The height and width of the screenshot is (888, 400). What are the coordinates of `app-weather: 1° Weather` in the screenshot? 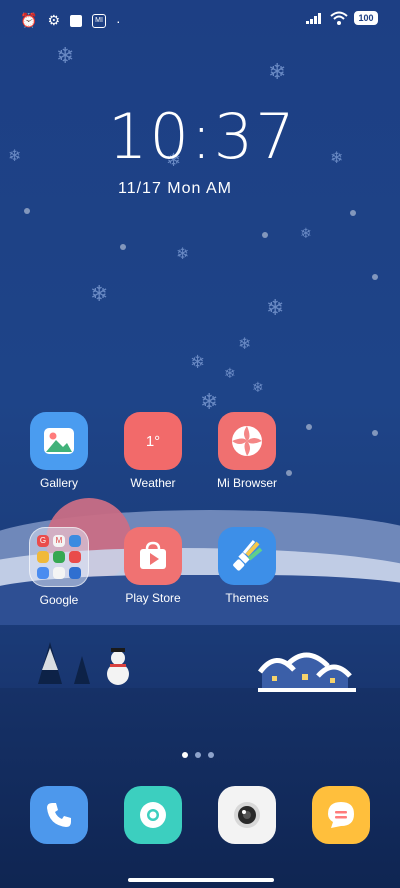 It's located at (153, 451).